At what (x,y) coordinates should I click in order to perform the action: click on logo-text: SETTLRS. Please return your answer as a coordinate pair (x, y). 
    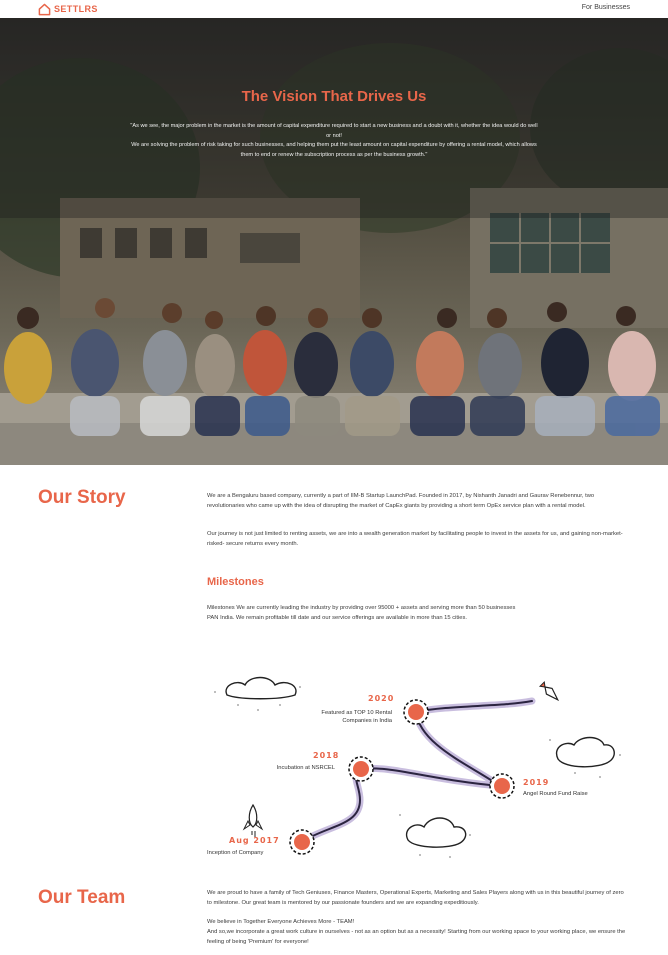
    Looking at the image, I should click on (76, 9).